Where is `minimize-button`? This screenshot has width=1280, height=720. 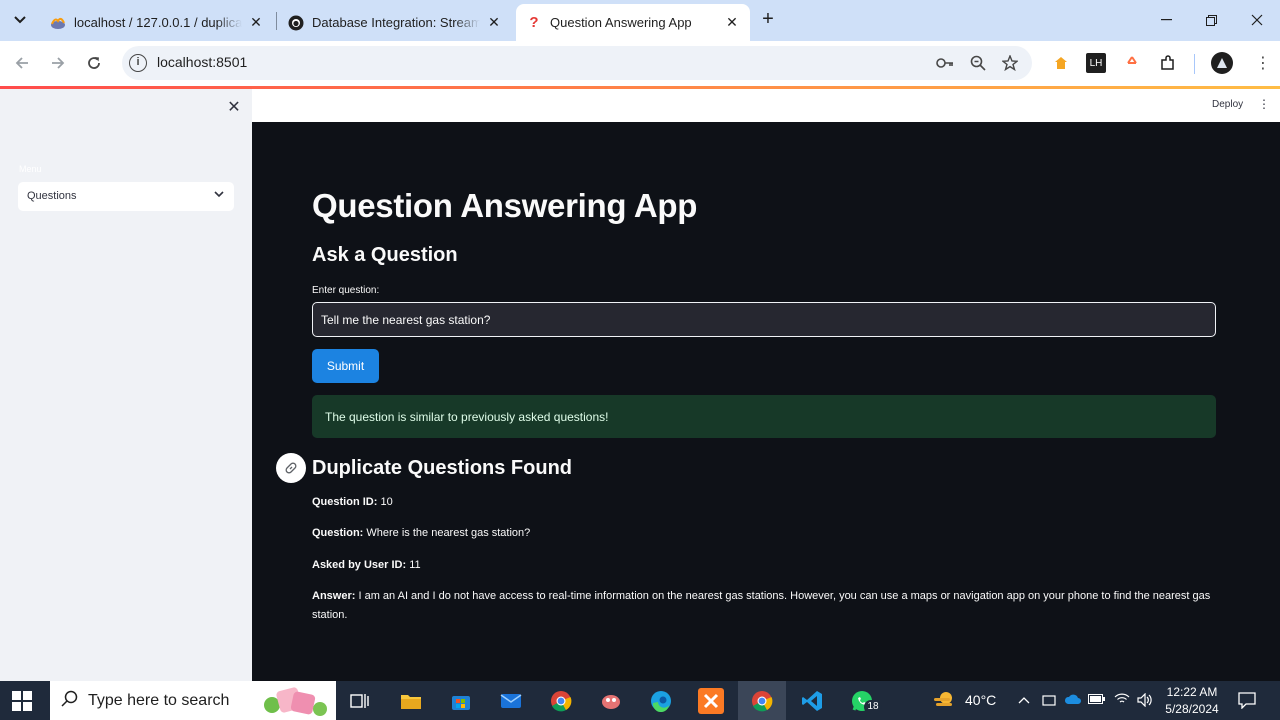 minimize-button is located at coordinates (1166, 20).